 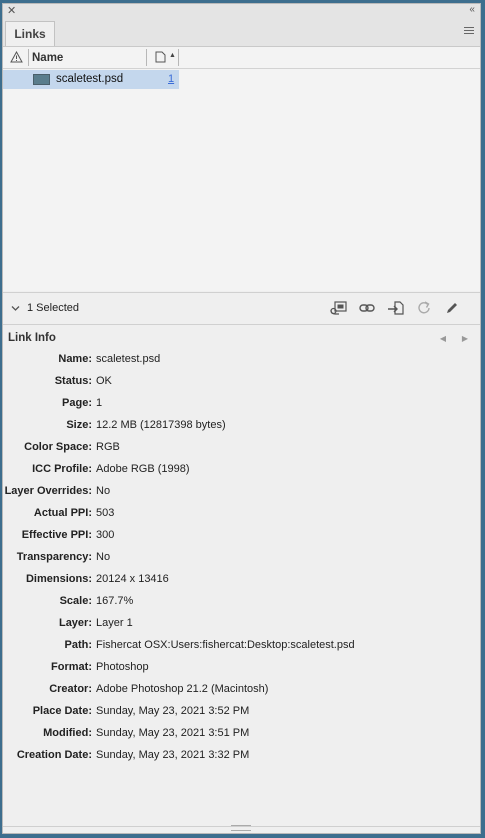 I want to click on link-name: scaletest.psd, so click(x=90, y=79).